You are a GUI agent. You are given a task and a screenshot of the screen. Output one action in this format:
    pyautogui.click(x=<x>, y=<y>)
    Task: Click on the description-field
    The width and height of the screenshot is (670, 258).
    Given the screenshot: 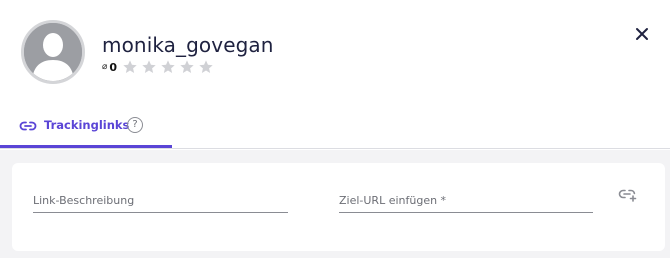 What is the action you would take?
    pyautogui.click(x=160, y=201)
    